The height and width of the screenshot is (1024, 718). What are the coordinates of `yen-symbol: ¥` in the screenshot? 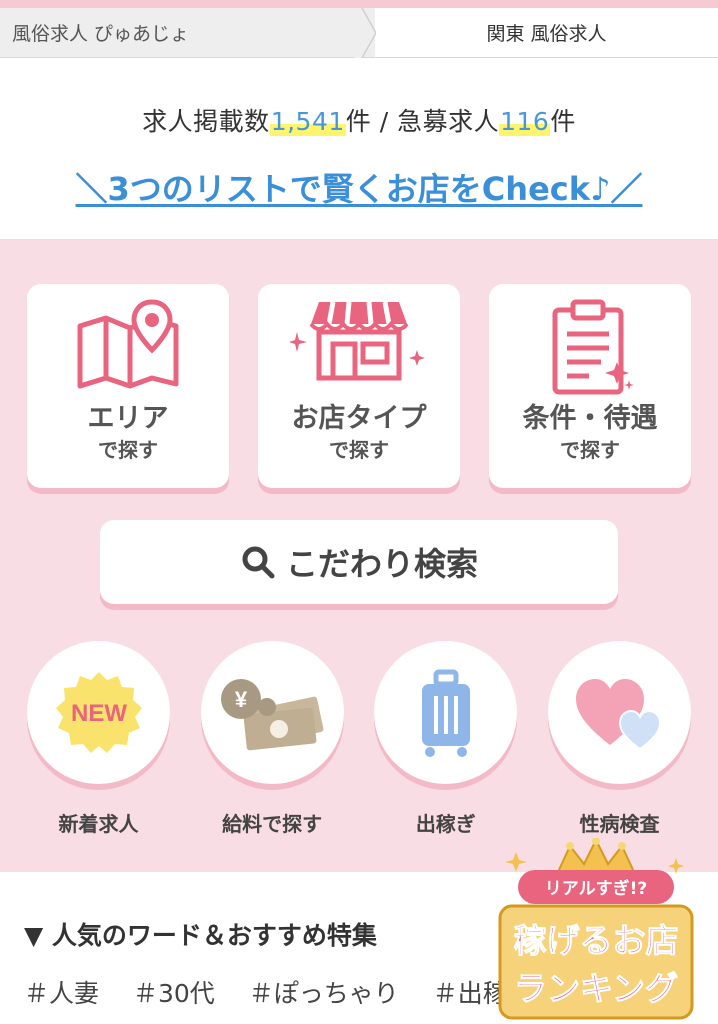 It's located at (241, 699).